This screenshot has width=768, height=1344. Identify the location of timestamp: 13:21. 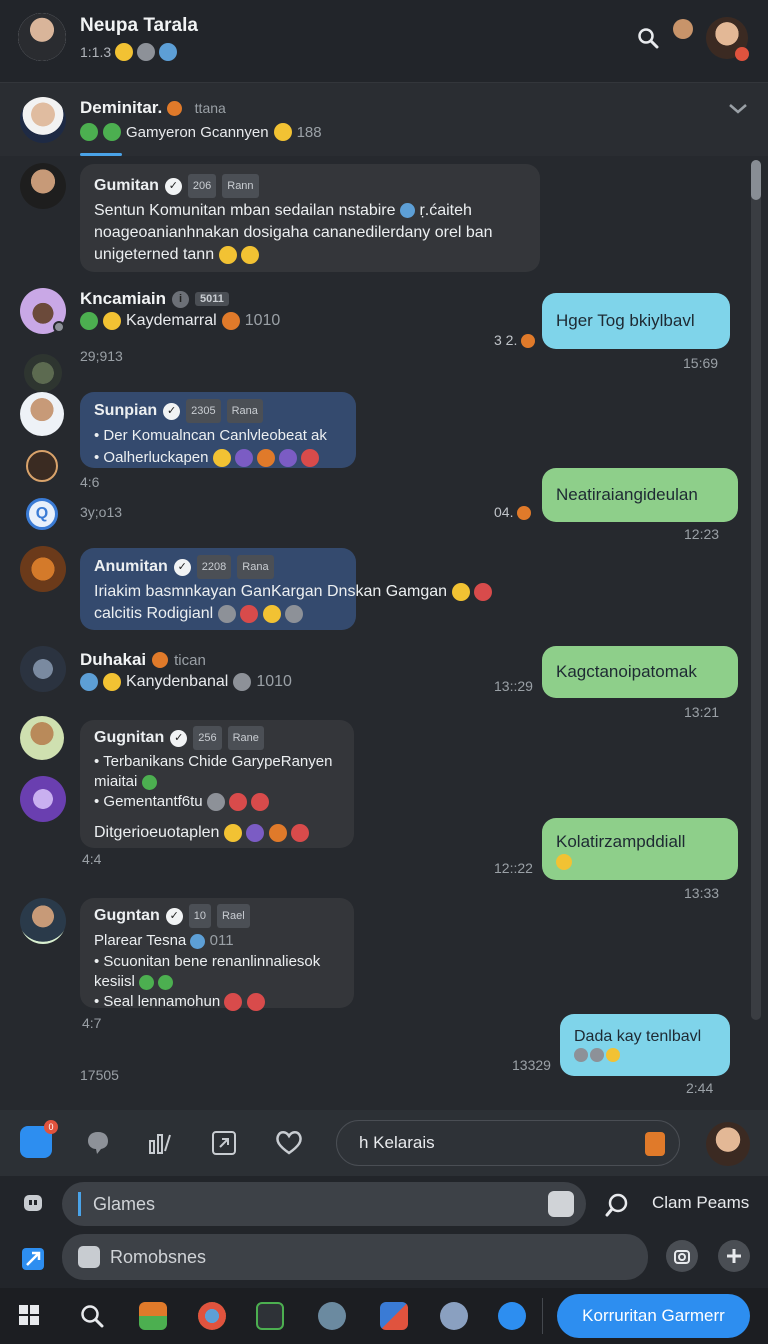
(702, 712).